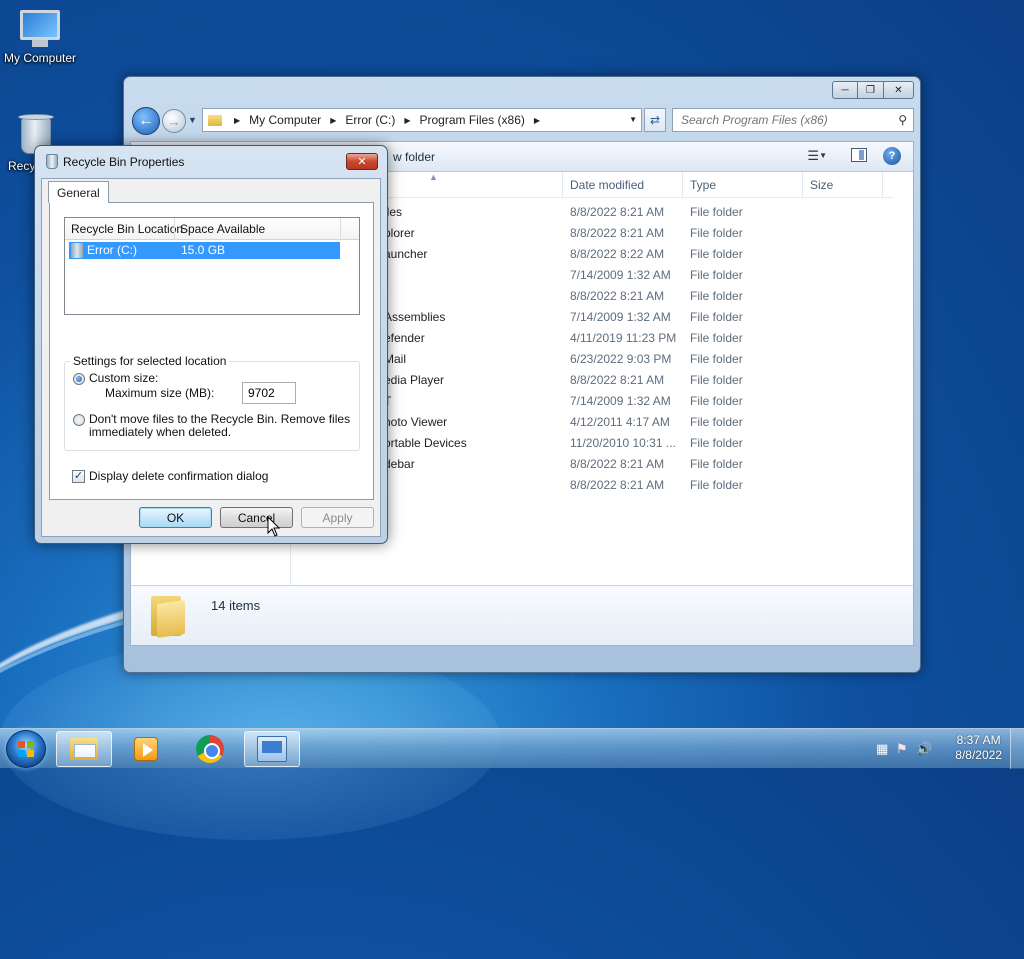 The image size is (1024, 959). Describe the element at coordinates (784, 120) in the screenshot. I see `search-input` at that location.